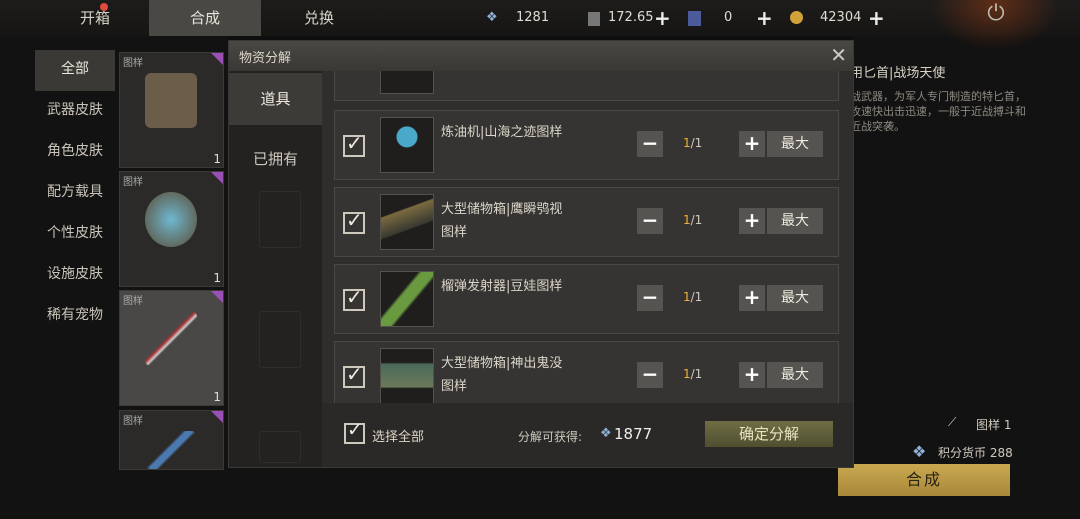  What do you see at coordinates (75, 316) in the screenshot?
I see `nav-item-rare-pet: 稀有宠物` at bounding box center [75, 316].